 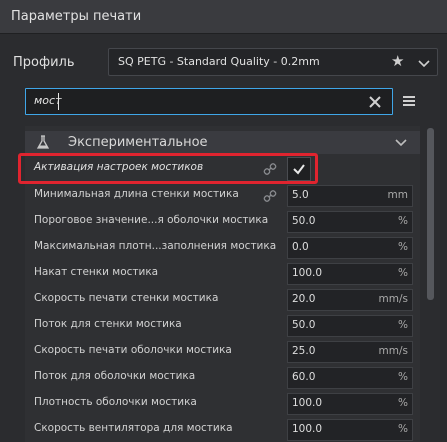 I want to click on setting-value: 20.0, so click(x=304, y=299).